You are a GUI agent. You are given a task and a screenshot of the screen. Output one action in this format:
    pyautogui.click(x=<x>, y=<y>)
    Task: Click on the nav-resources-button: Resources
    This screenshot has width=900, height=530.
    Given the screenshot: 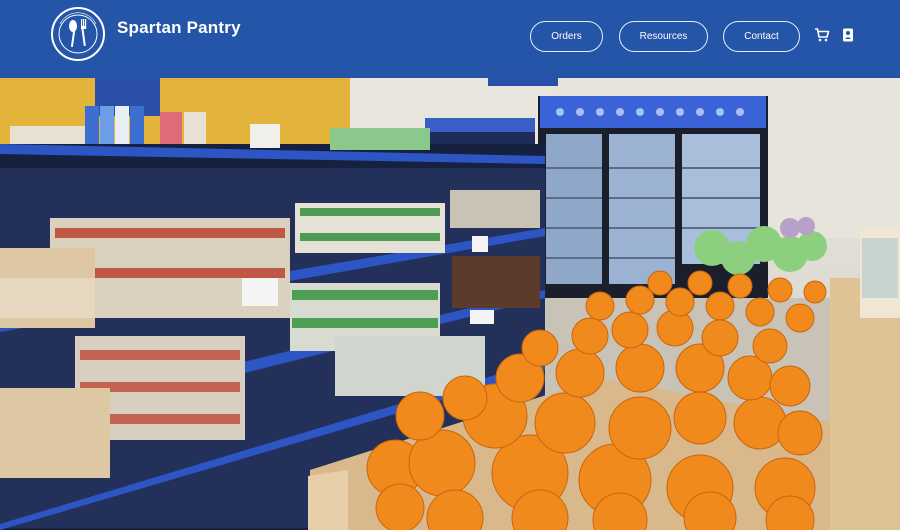 What is the action you would take?
    pyautogui.click(x=663, y=36)
    